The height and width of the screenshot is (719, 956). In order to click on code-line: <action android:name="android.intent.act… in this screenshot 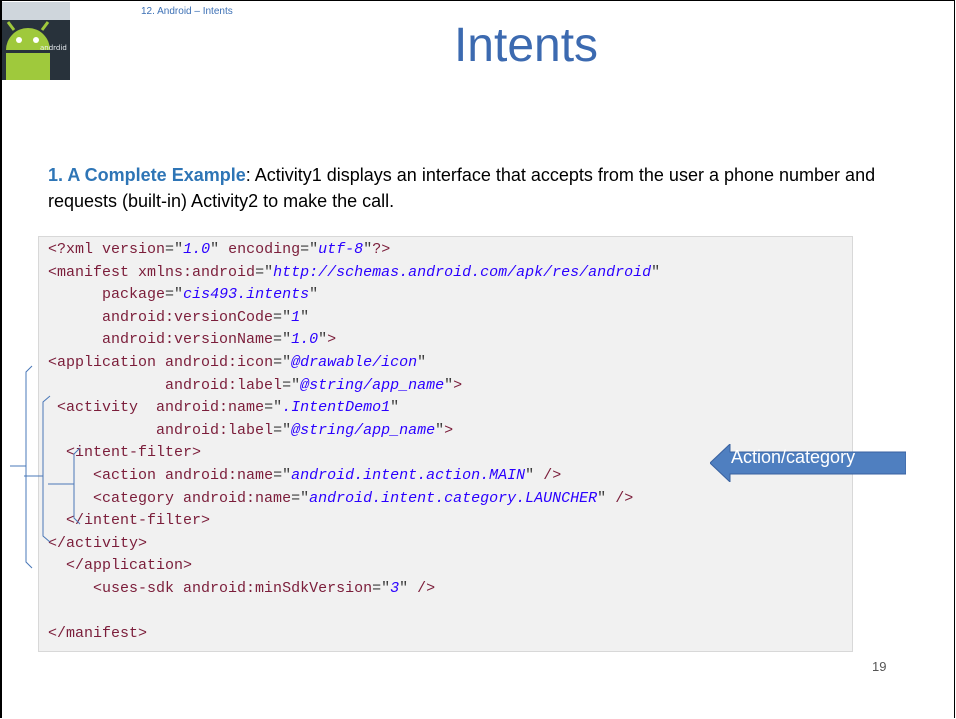, I will do `click(327, 475)`.